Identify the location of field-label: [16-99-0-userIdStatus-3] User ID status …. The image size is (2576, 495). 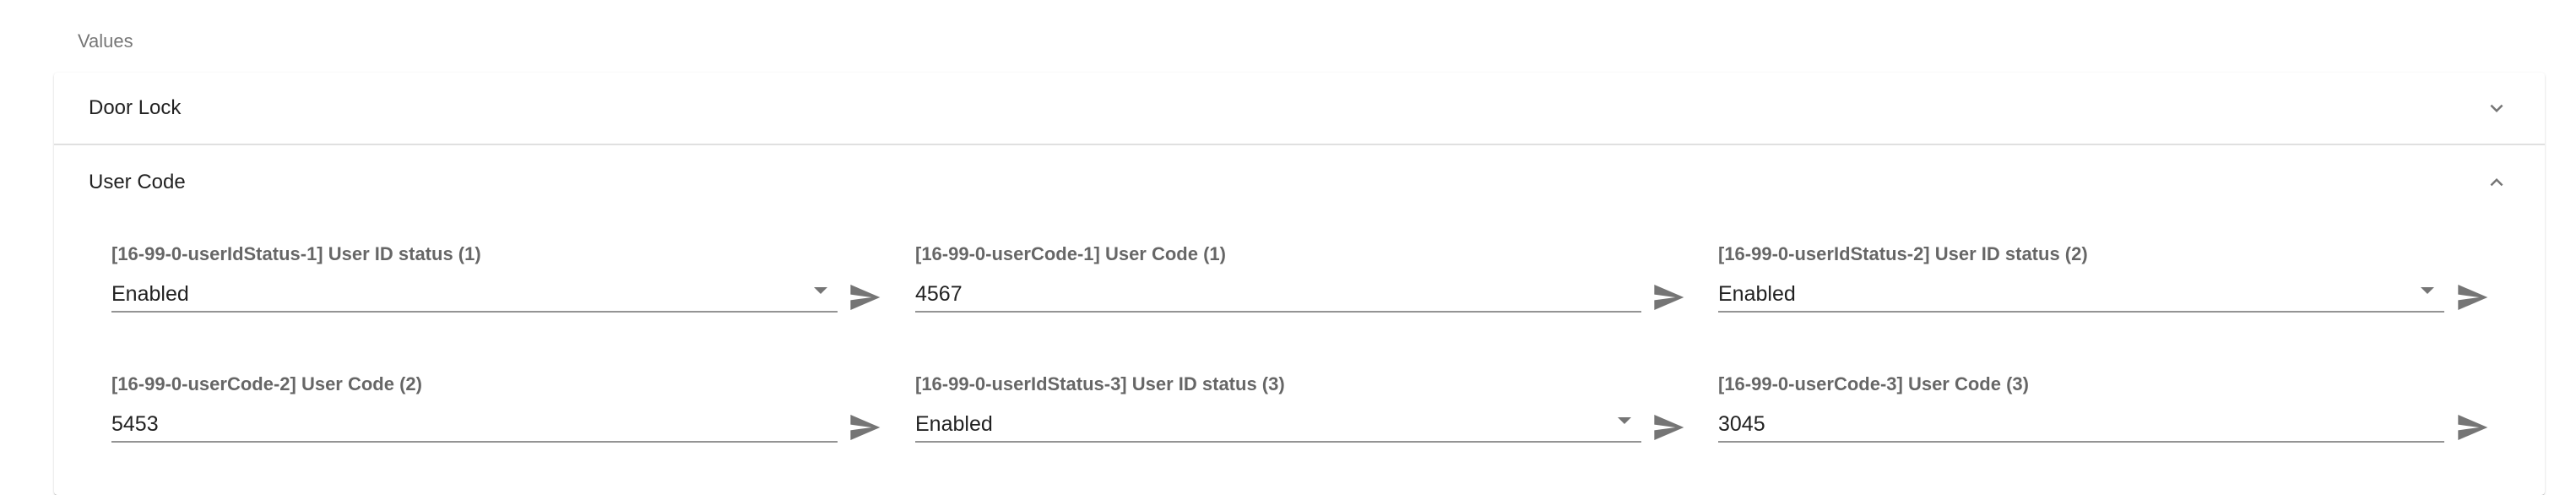
(1100, 383).